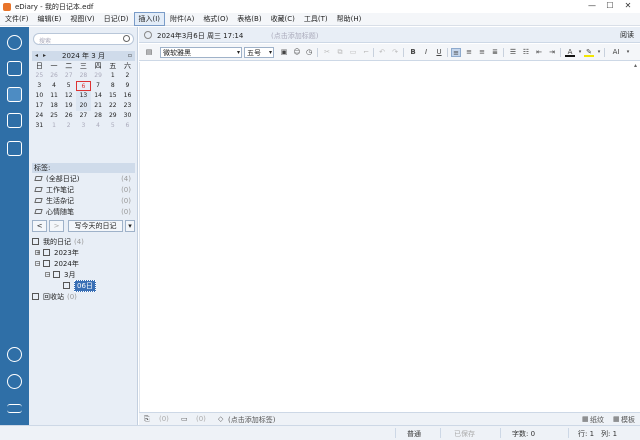 The image size is (640, 440). Describe the element at coordinates (297, 52) in the screenshot. I see `emoji-icon: ☺` at that location.